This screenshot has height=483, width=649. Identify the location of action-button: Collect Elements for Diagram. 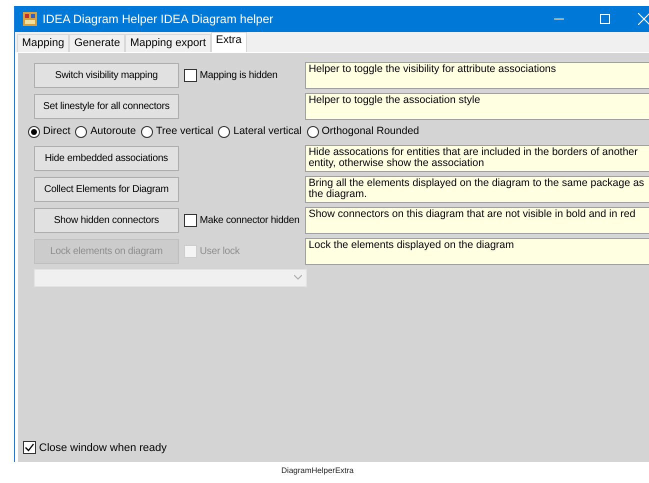
(106, 189).